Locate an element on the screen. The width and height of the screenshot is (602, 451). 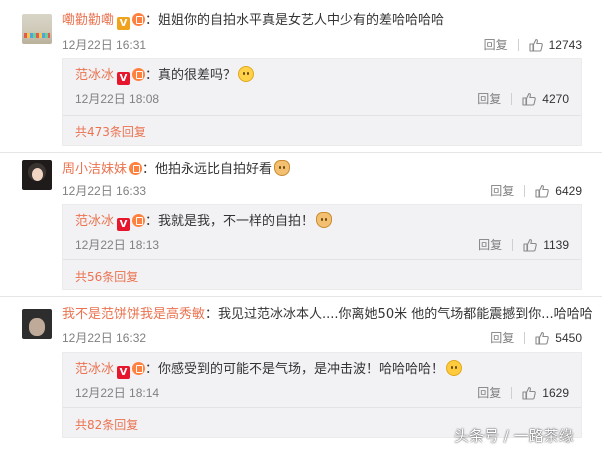
reply-time: 12月22日 18:14 is located at coordinates (117, 393).